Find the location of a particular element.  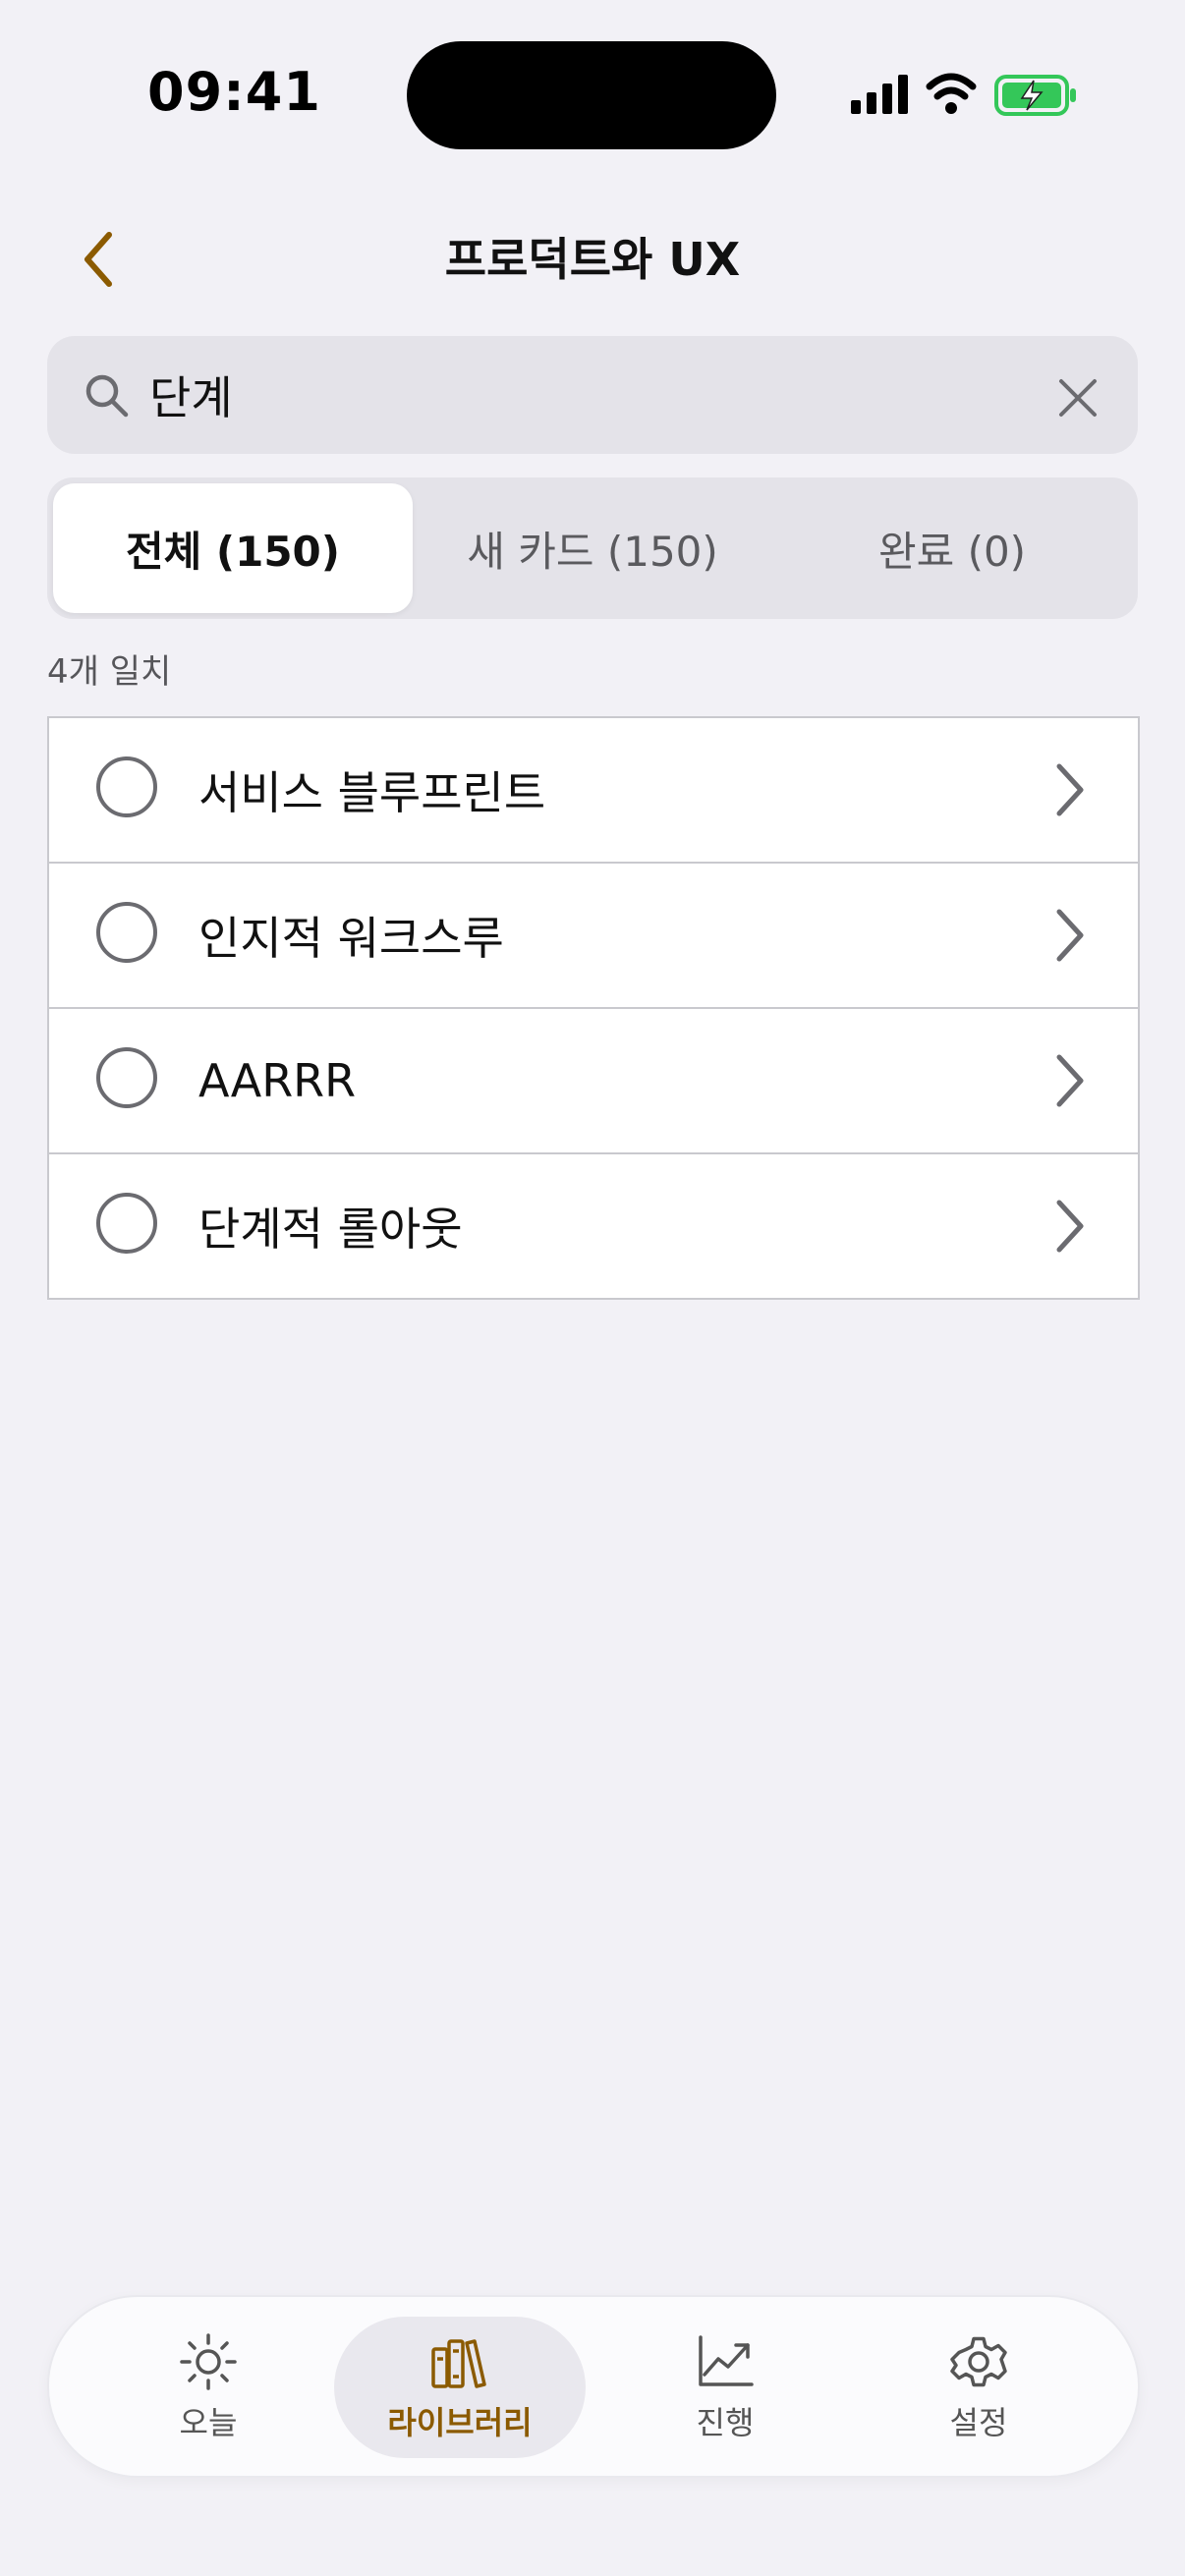

signal-icon is located at coordinates (880, 94).